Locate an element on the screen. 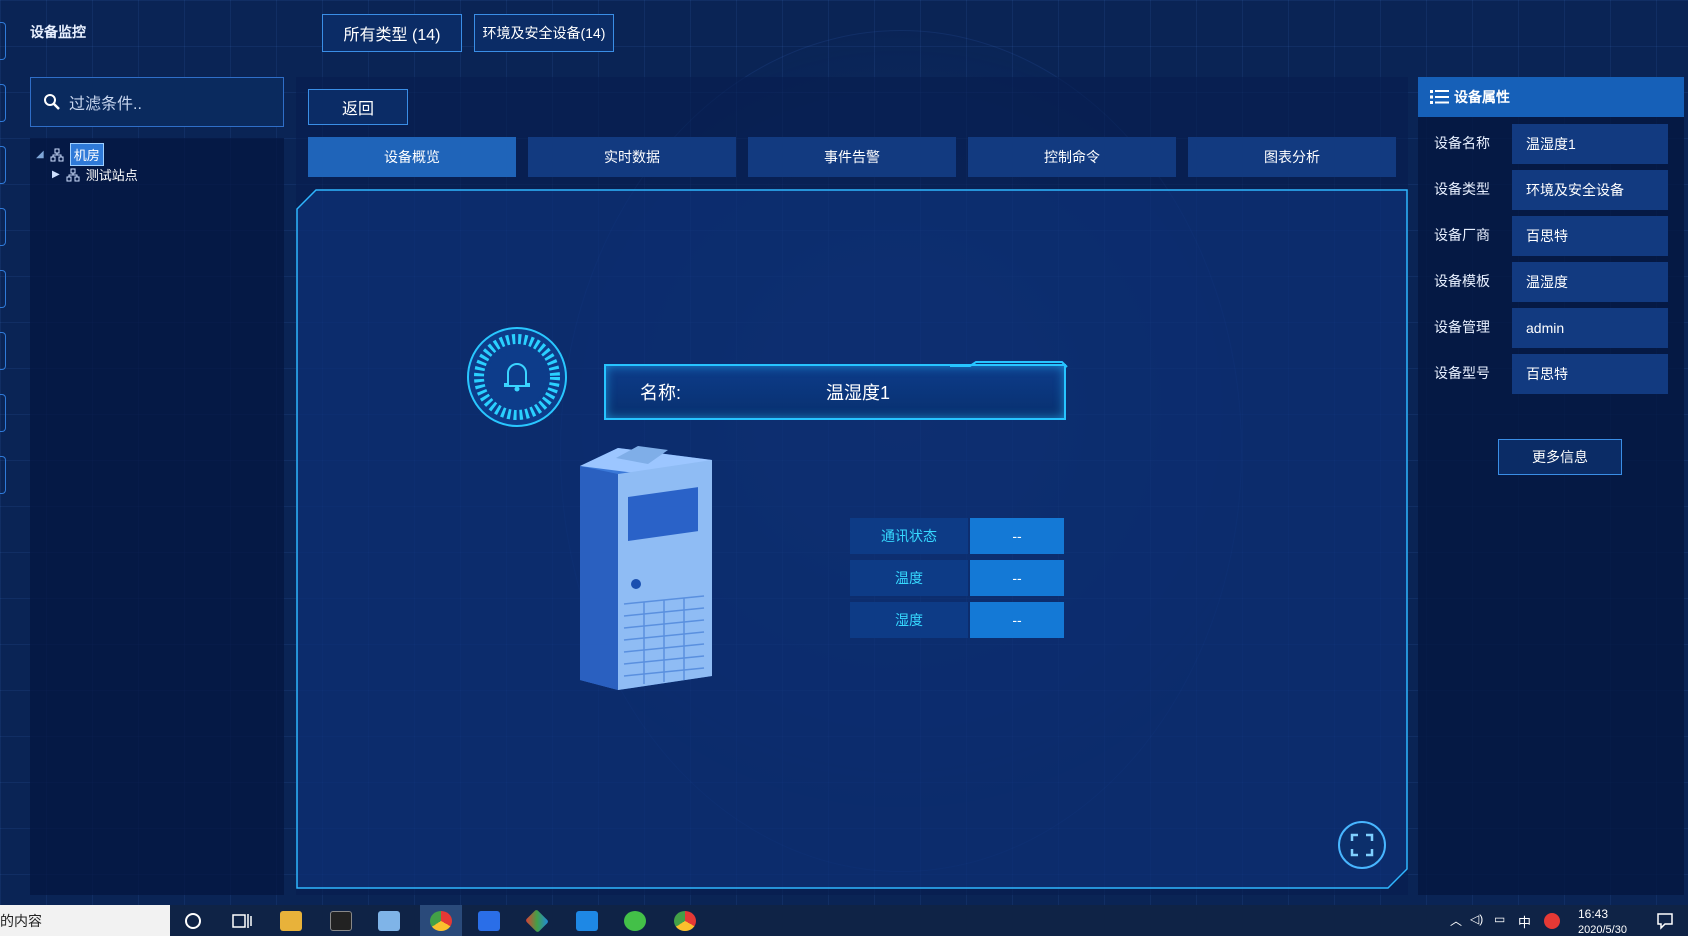  more-info-button: 更多信息 is located at coordinates (1560, 457).